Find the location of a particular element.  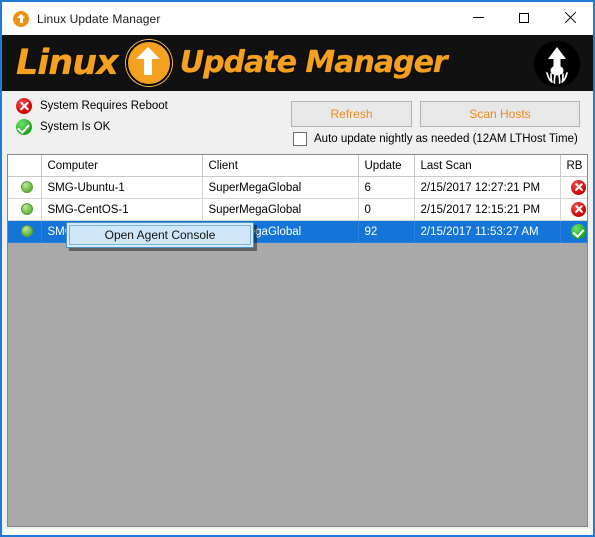

minimize-icon is located at coordinates (478, 17).